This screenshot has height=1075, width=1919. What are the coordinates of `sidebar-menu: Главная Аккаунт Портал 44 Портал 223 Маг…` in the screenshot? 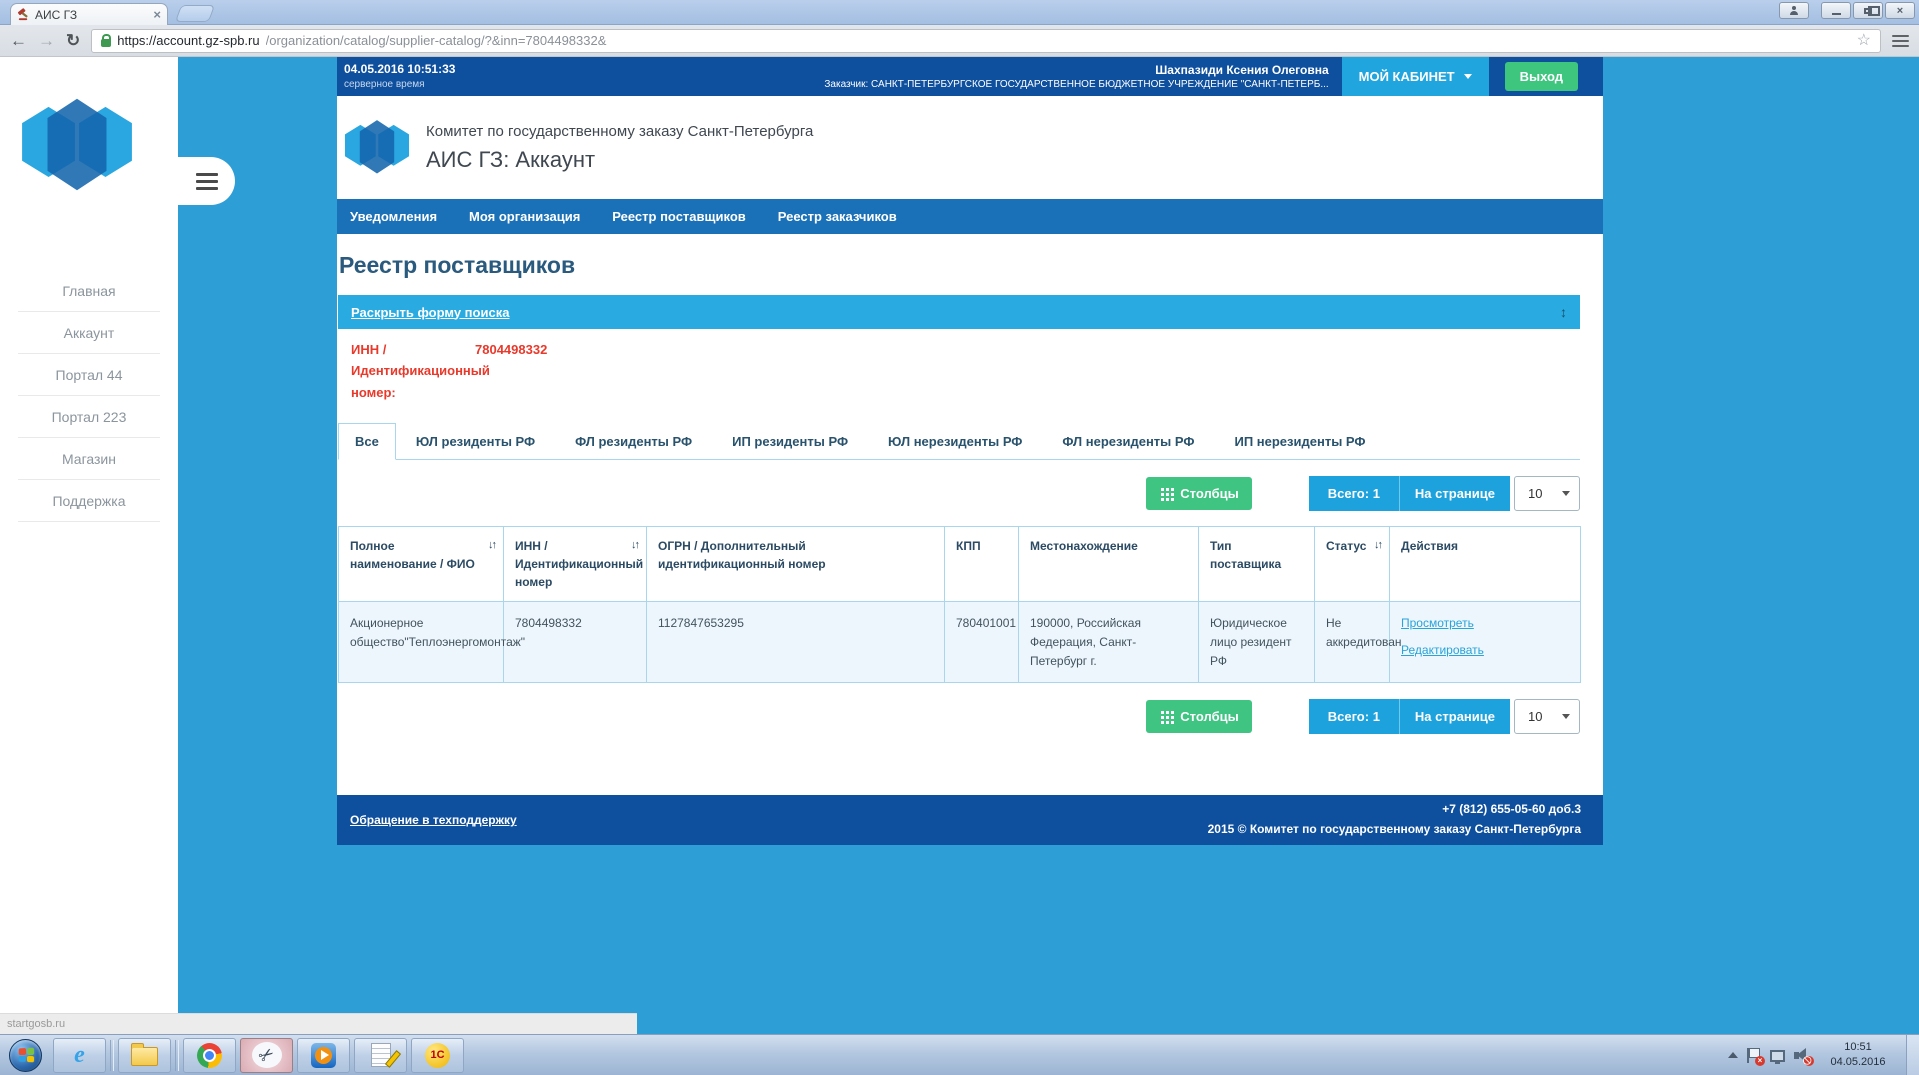 It's located at (89, 396).